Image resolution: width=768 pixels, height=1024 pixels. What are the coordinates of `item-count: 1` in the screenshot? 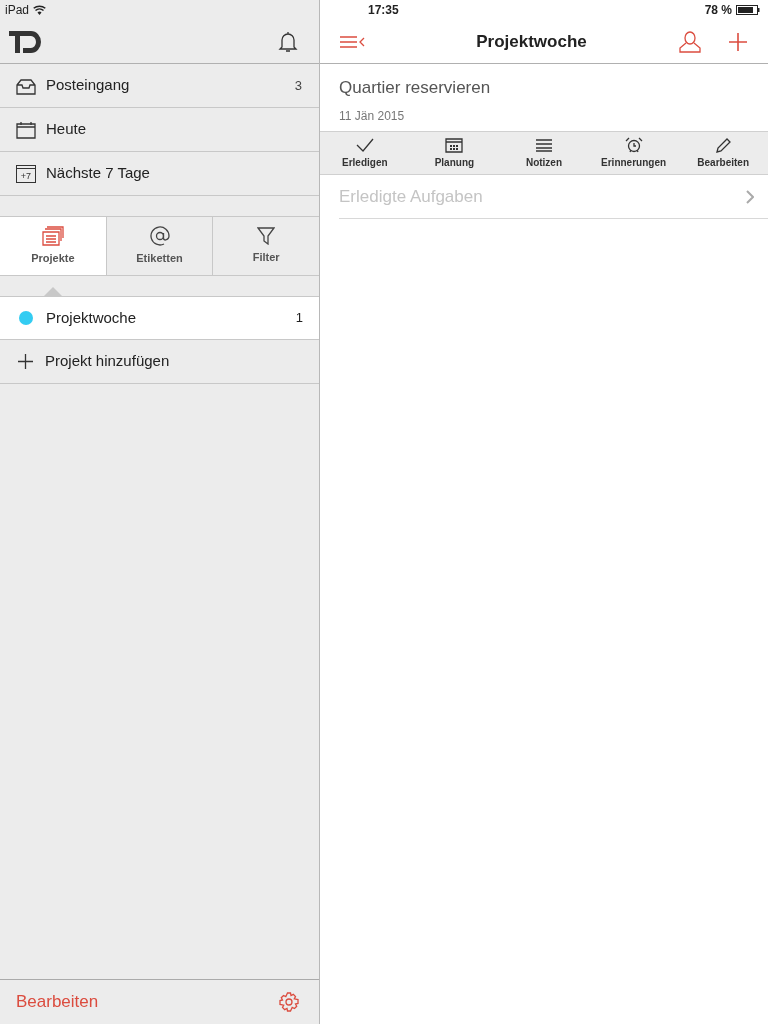 It's located at (299, 318).